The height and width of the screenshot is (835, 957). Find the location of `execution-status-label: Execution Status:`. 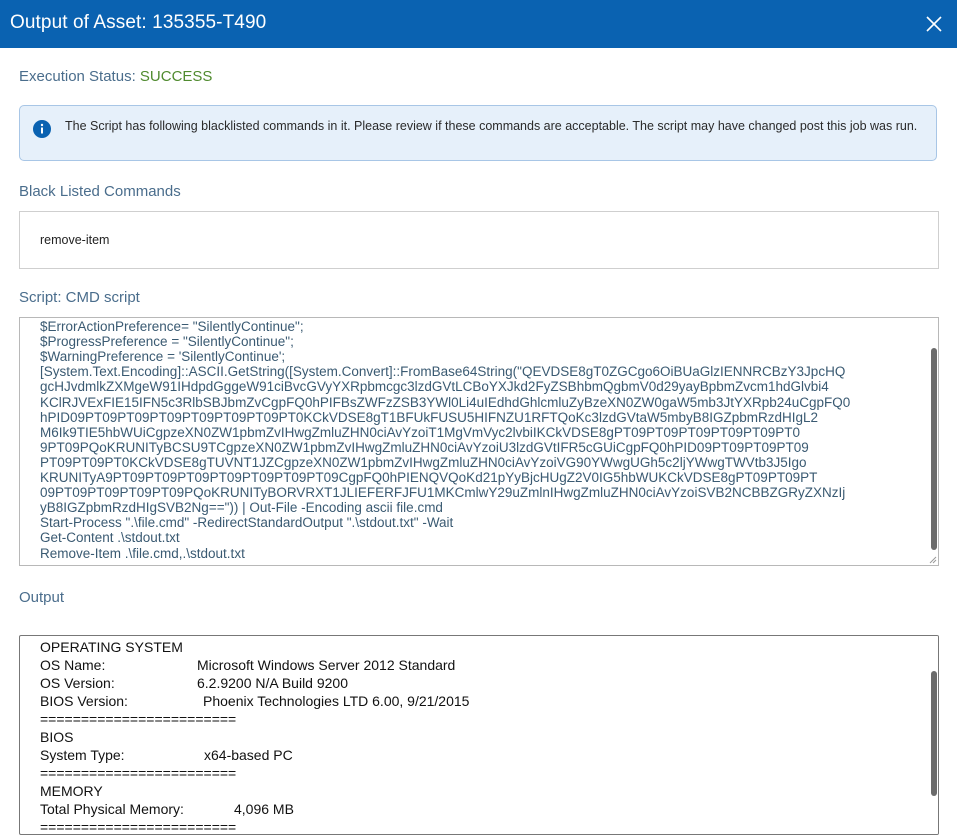

execution-status-label: Execution Status: is located at coordinates (77, 76).